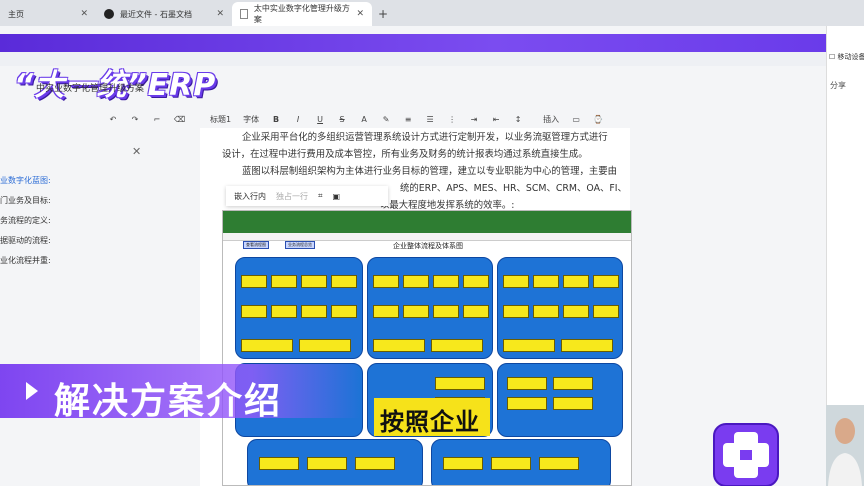 The height and width of the screenshot is (486, 864). Describe the element at coordinates (25, 260) in the screenshot. I see `outline-item: 业化流程并重:` at that location.